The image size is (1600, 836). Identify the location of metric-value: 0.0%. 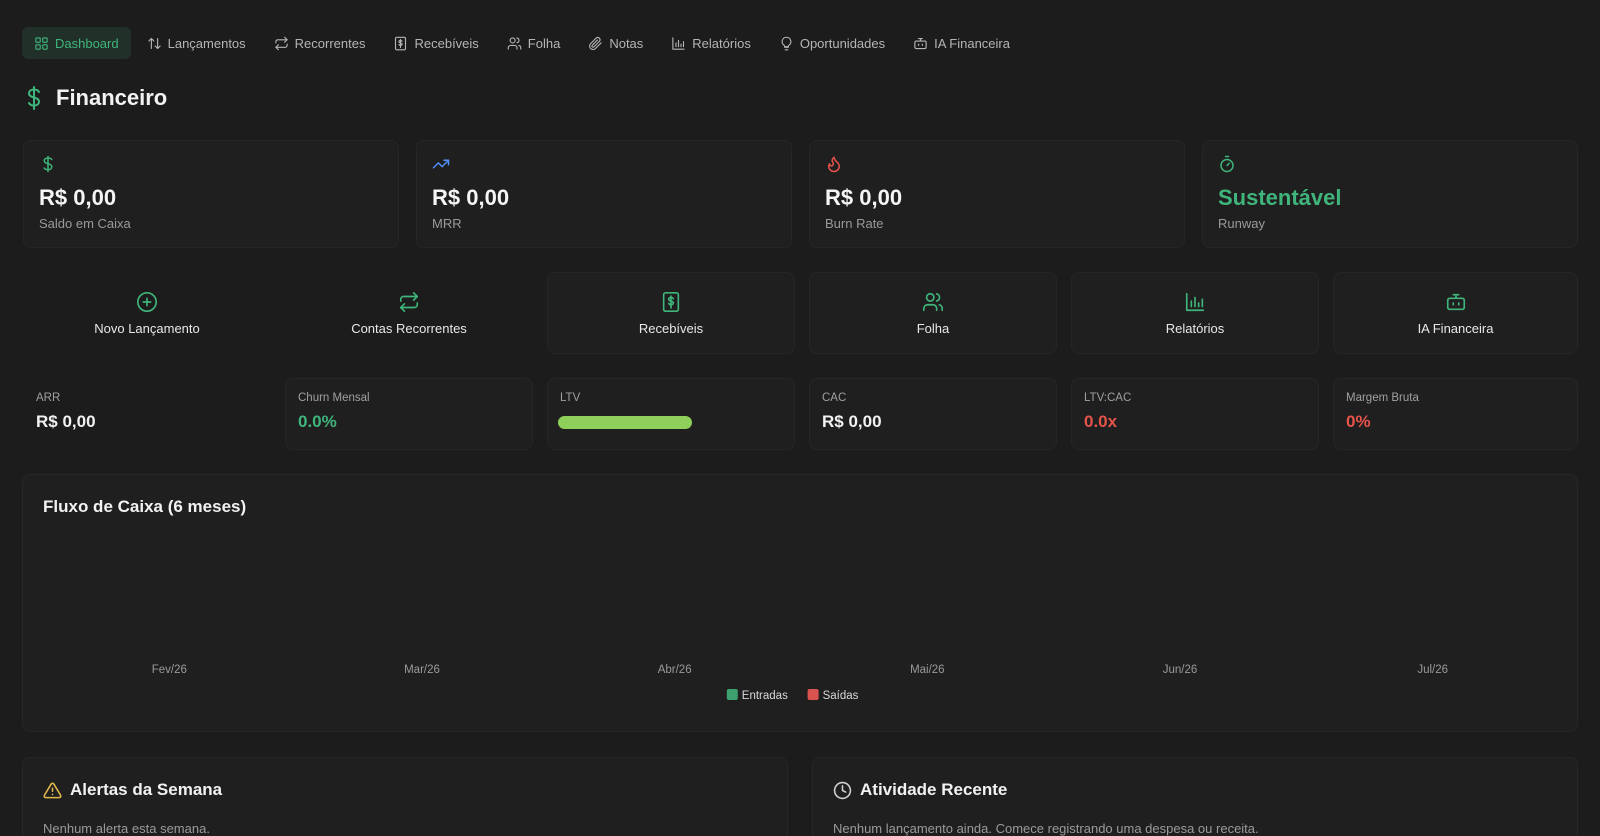
(317, 421).